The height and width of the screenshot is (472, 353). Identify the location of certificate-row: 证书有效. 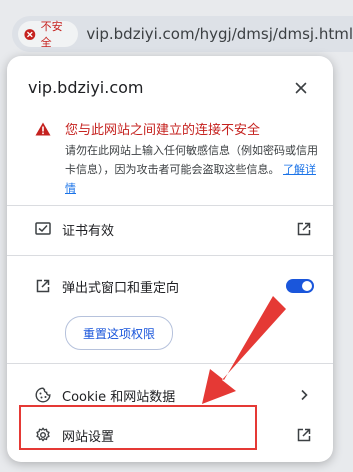
(170, 229).